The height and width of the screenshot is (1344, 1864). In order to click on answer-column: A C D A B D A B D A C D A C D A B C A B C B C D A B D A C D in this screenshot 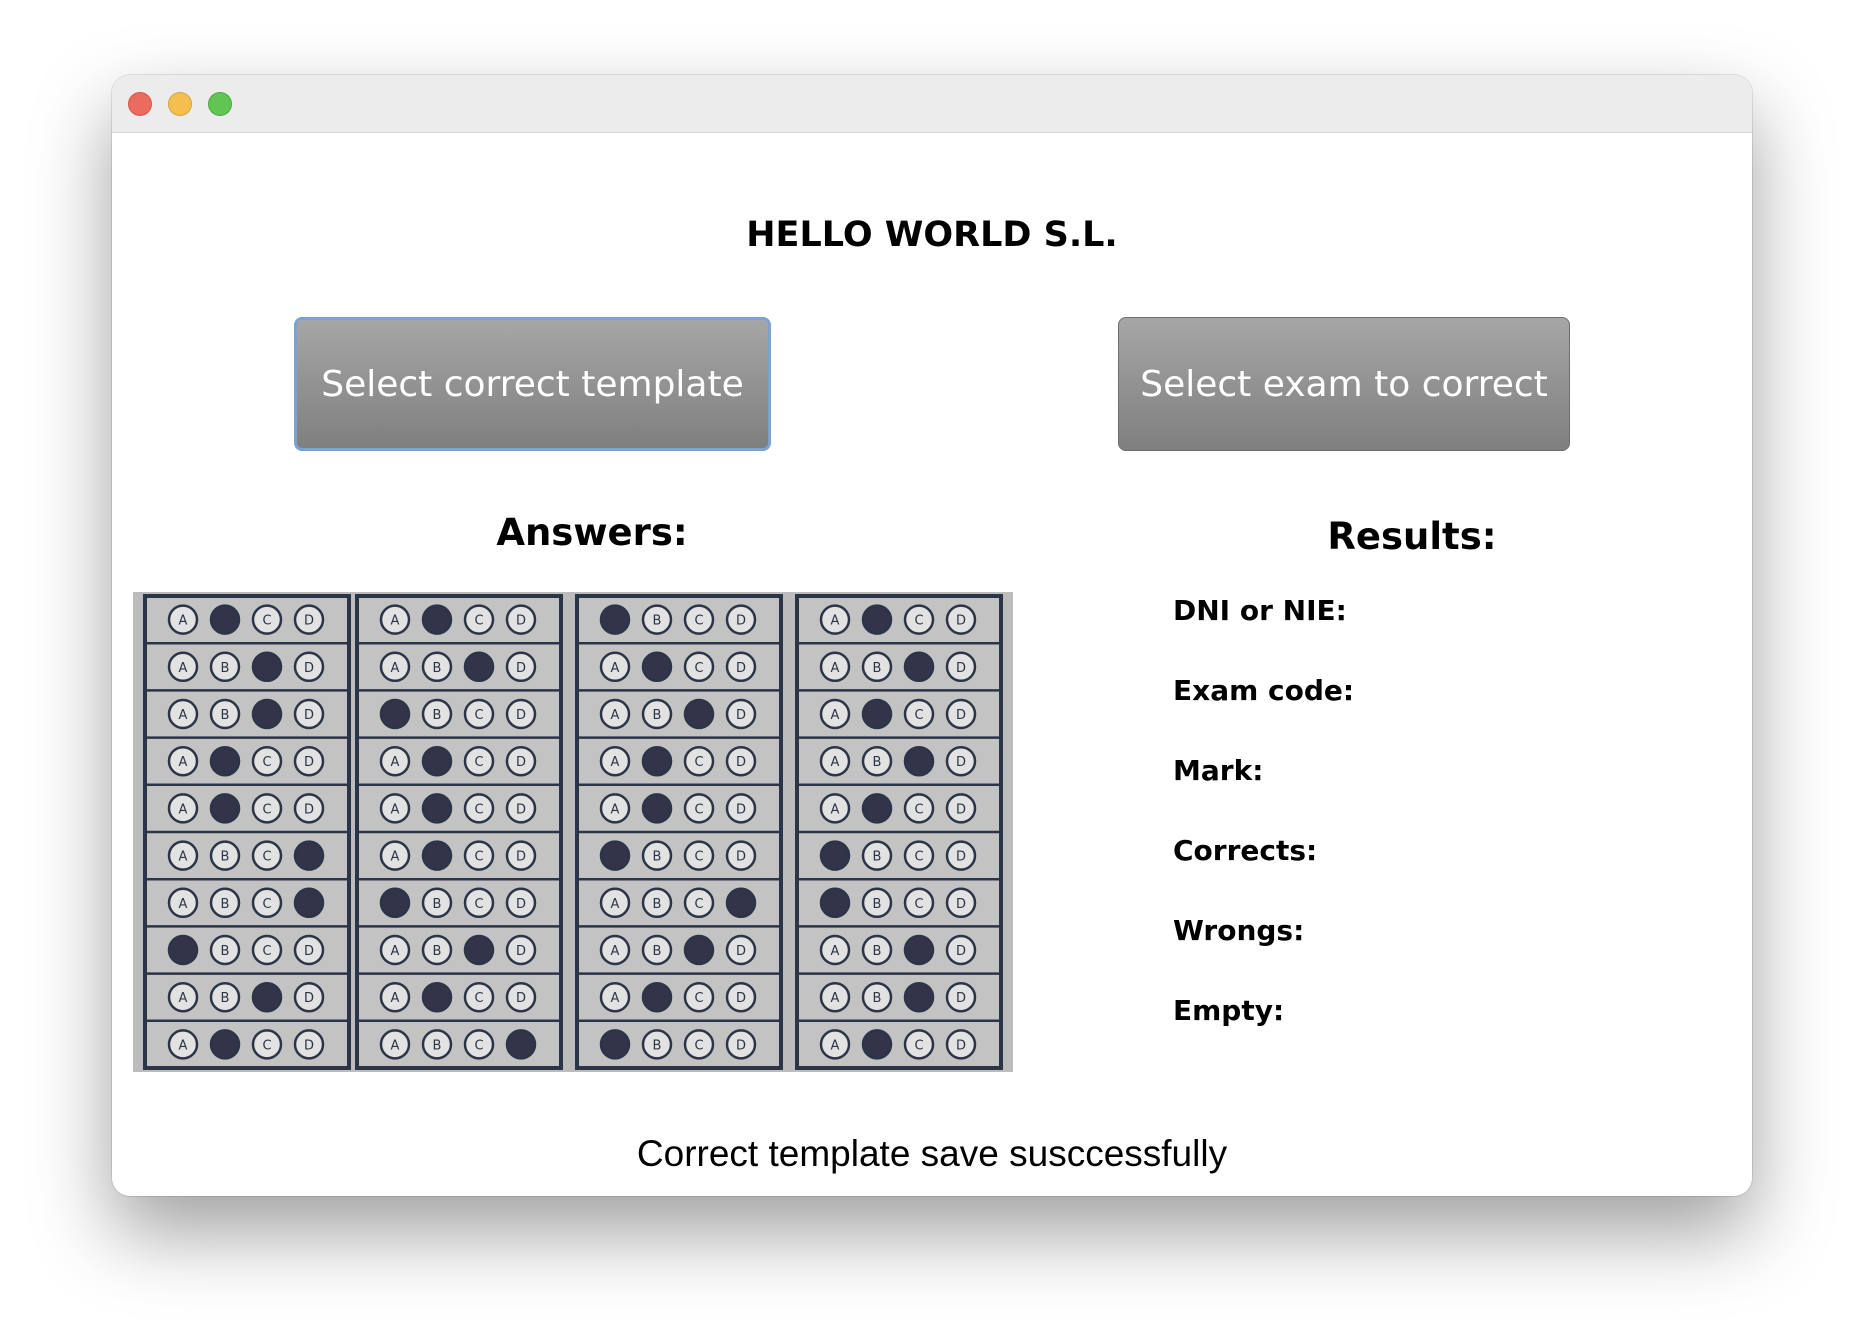, I will do `click(247, 832)`.